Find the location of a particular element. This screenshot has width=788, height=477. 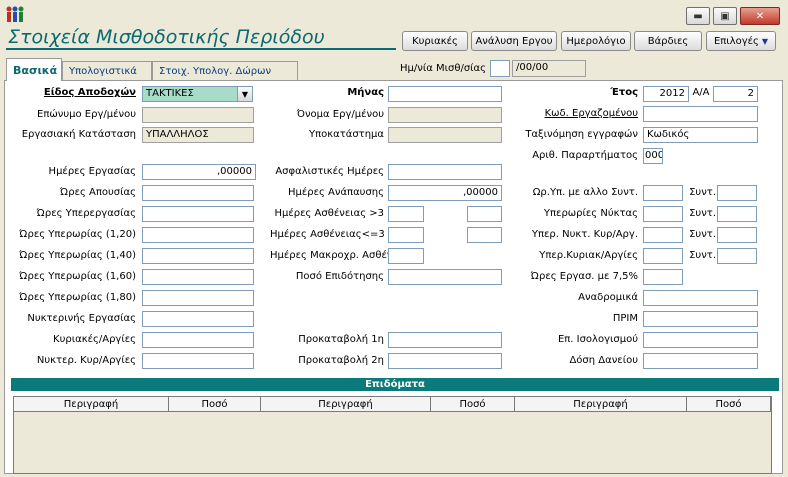

advance1-field is located at coordinates (445, 340).